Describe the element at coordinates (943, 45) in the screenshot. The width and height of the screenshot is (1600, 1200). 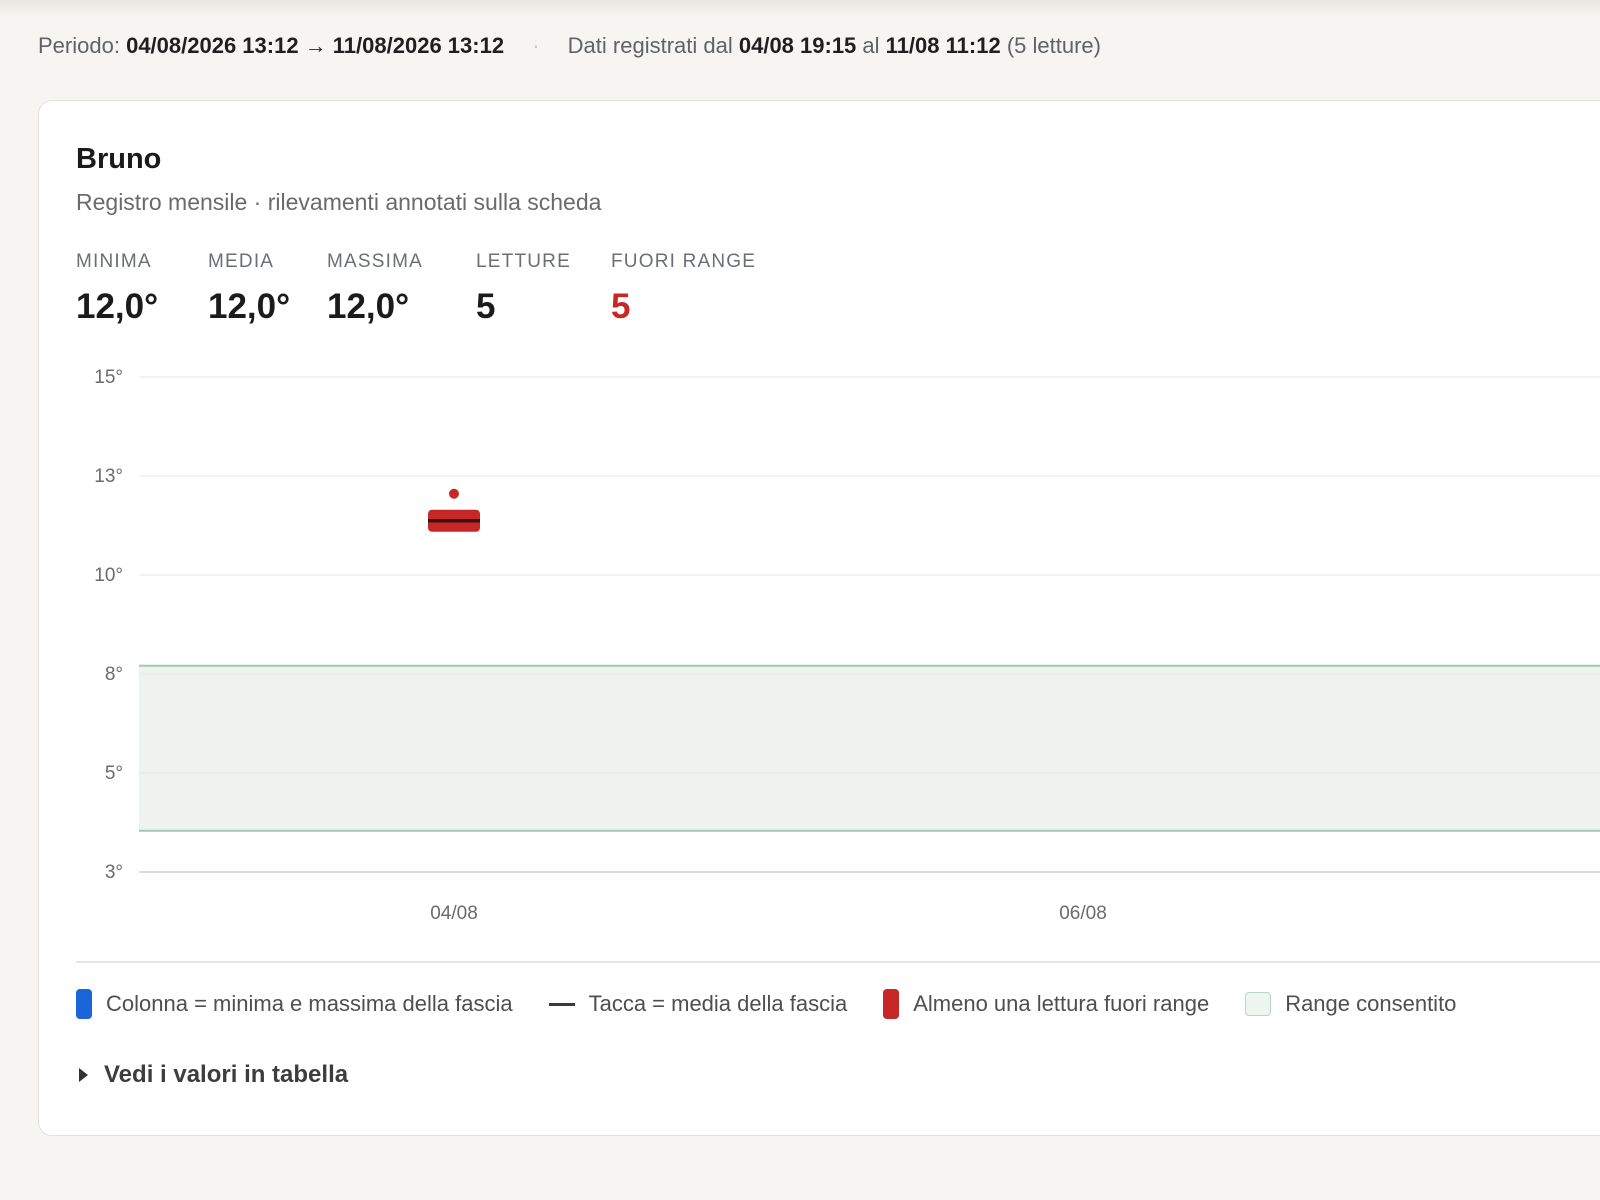
I see `recorded-to: 11/08 11:12` at that location.